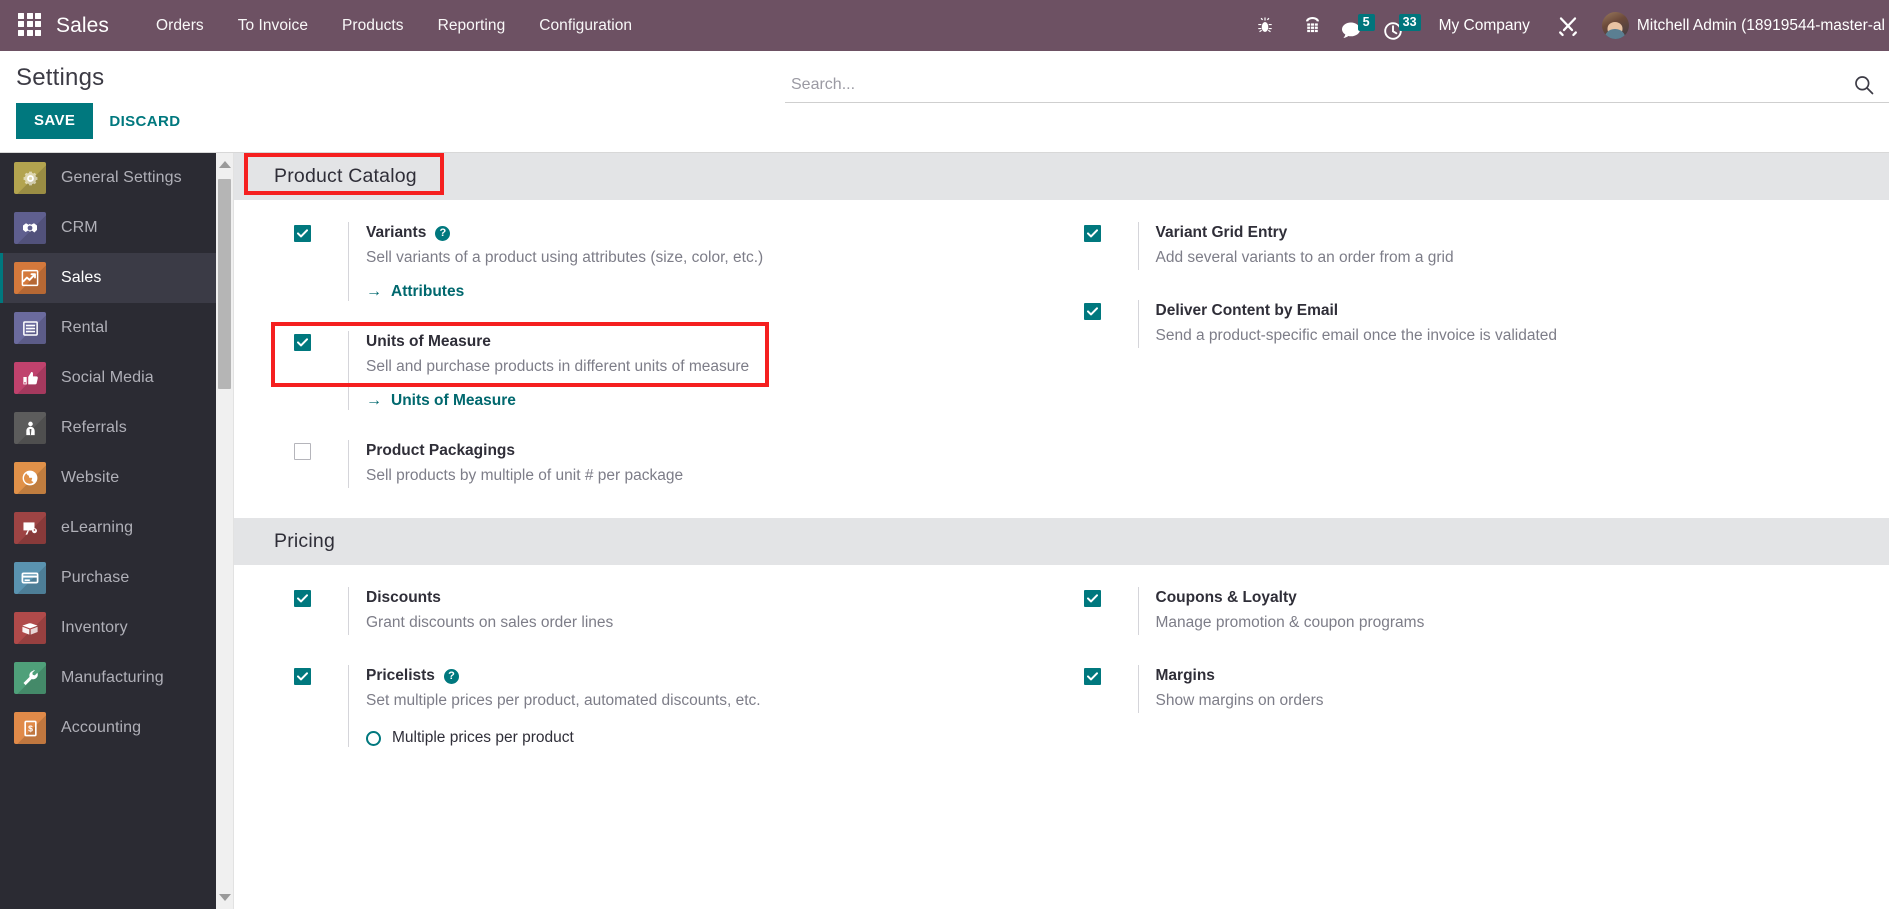 This screenshot has height=909, width=1889. What do you see at coordinates (1226, 597) in the screenshot?
I see `setting-label: Coupons & Loyalty` at bounding box center [1226, 597].